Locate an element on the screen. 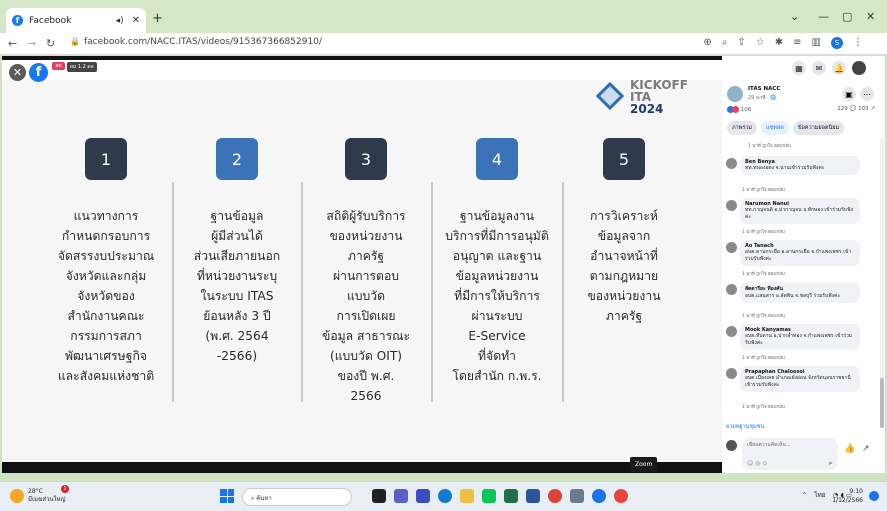 Image resolution: width=887 pixels, height=511 pixels. file-explorer-icon is located at coordinates (467, 496).